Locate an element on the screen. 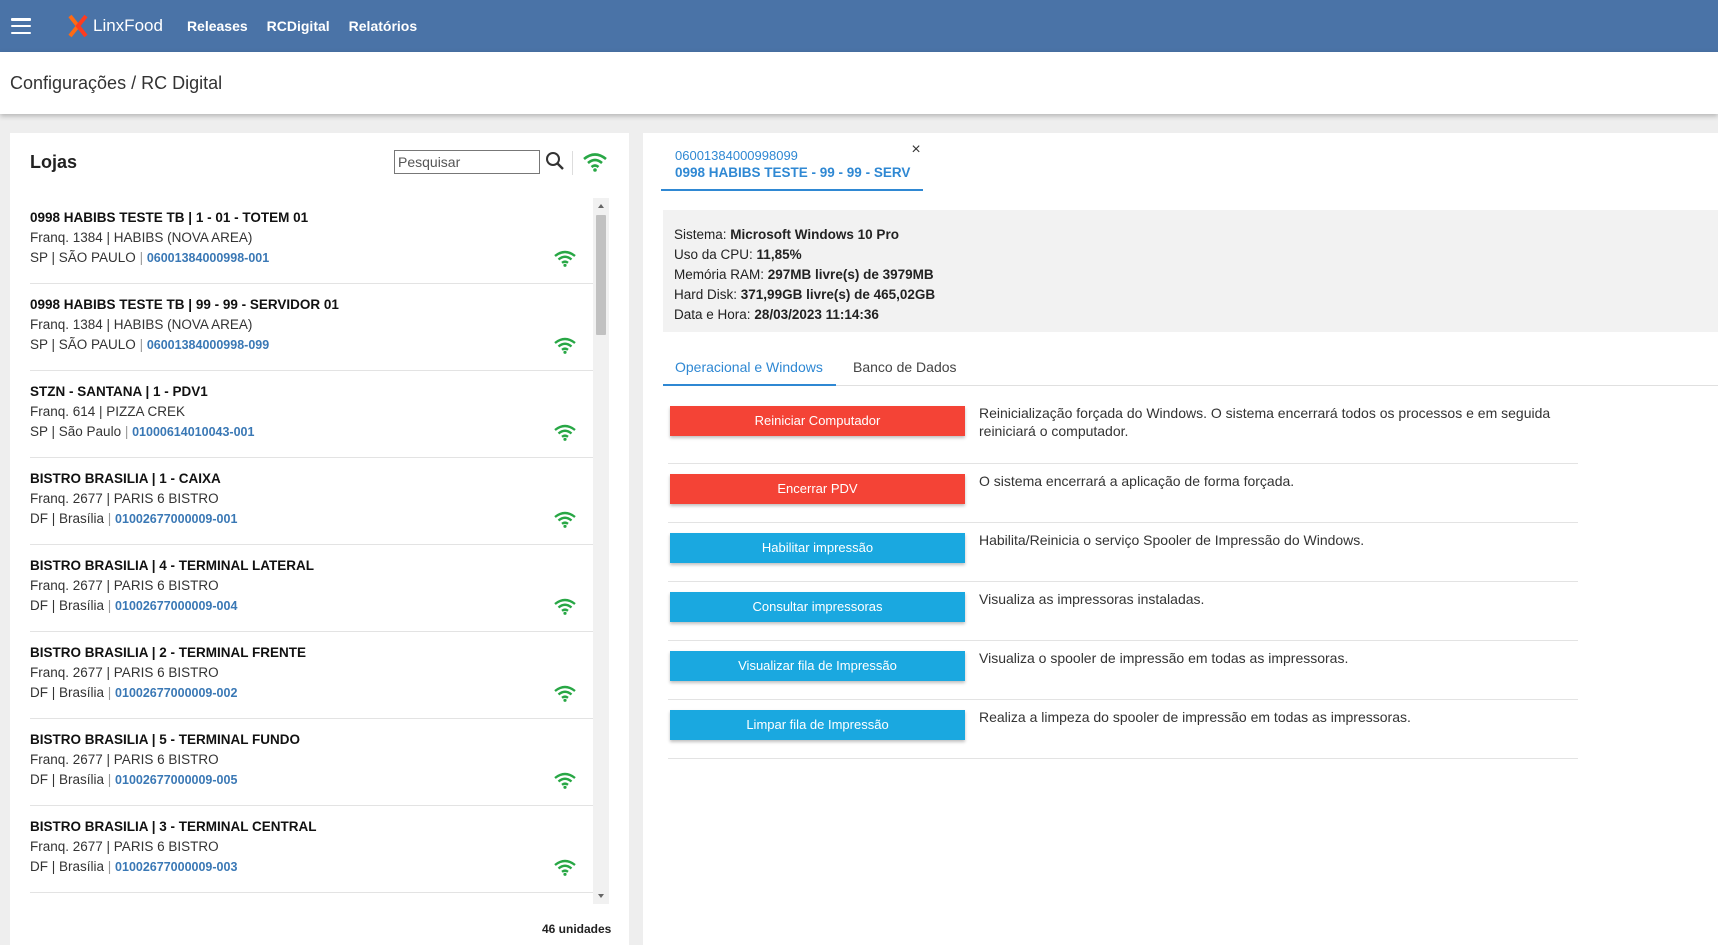 The height and width of the screenshot is (945, 1718). tab-banco-de-dados: Banco de Dados is located at coordinates (905, 368).